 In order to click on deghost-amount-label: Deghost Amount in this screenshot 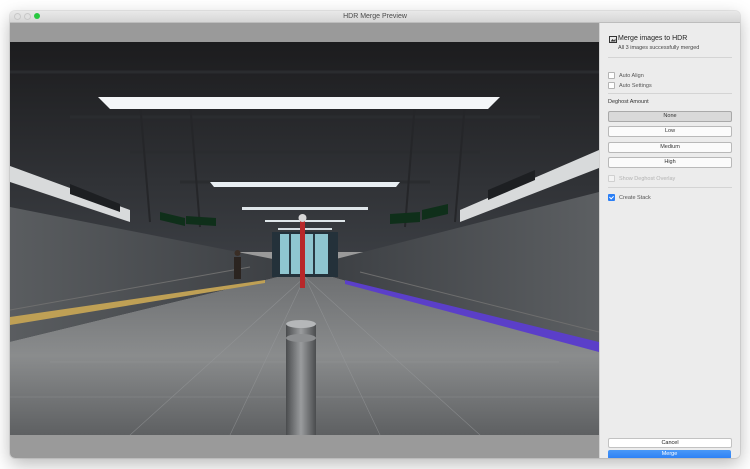, I will do `click(628, 102)`.